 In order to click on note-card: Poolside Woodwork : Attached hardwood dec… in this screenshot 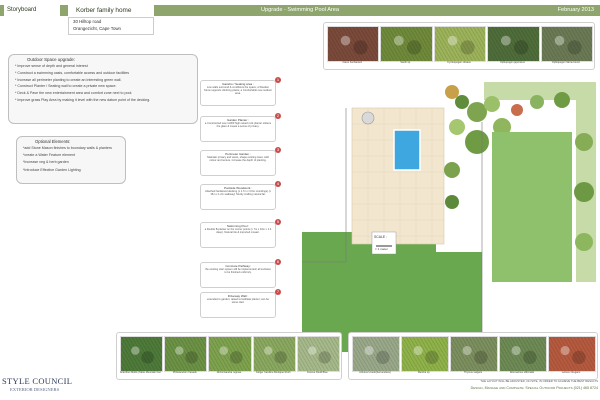, I will do `click(238, 197)`.